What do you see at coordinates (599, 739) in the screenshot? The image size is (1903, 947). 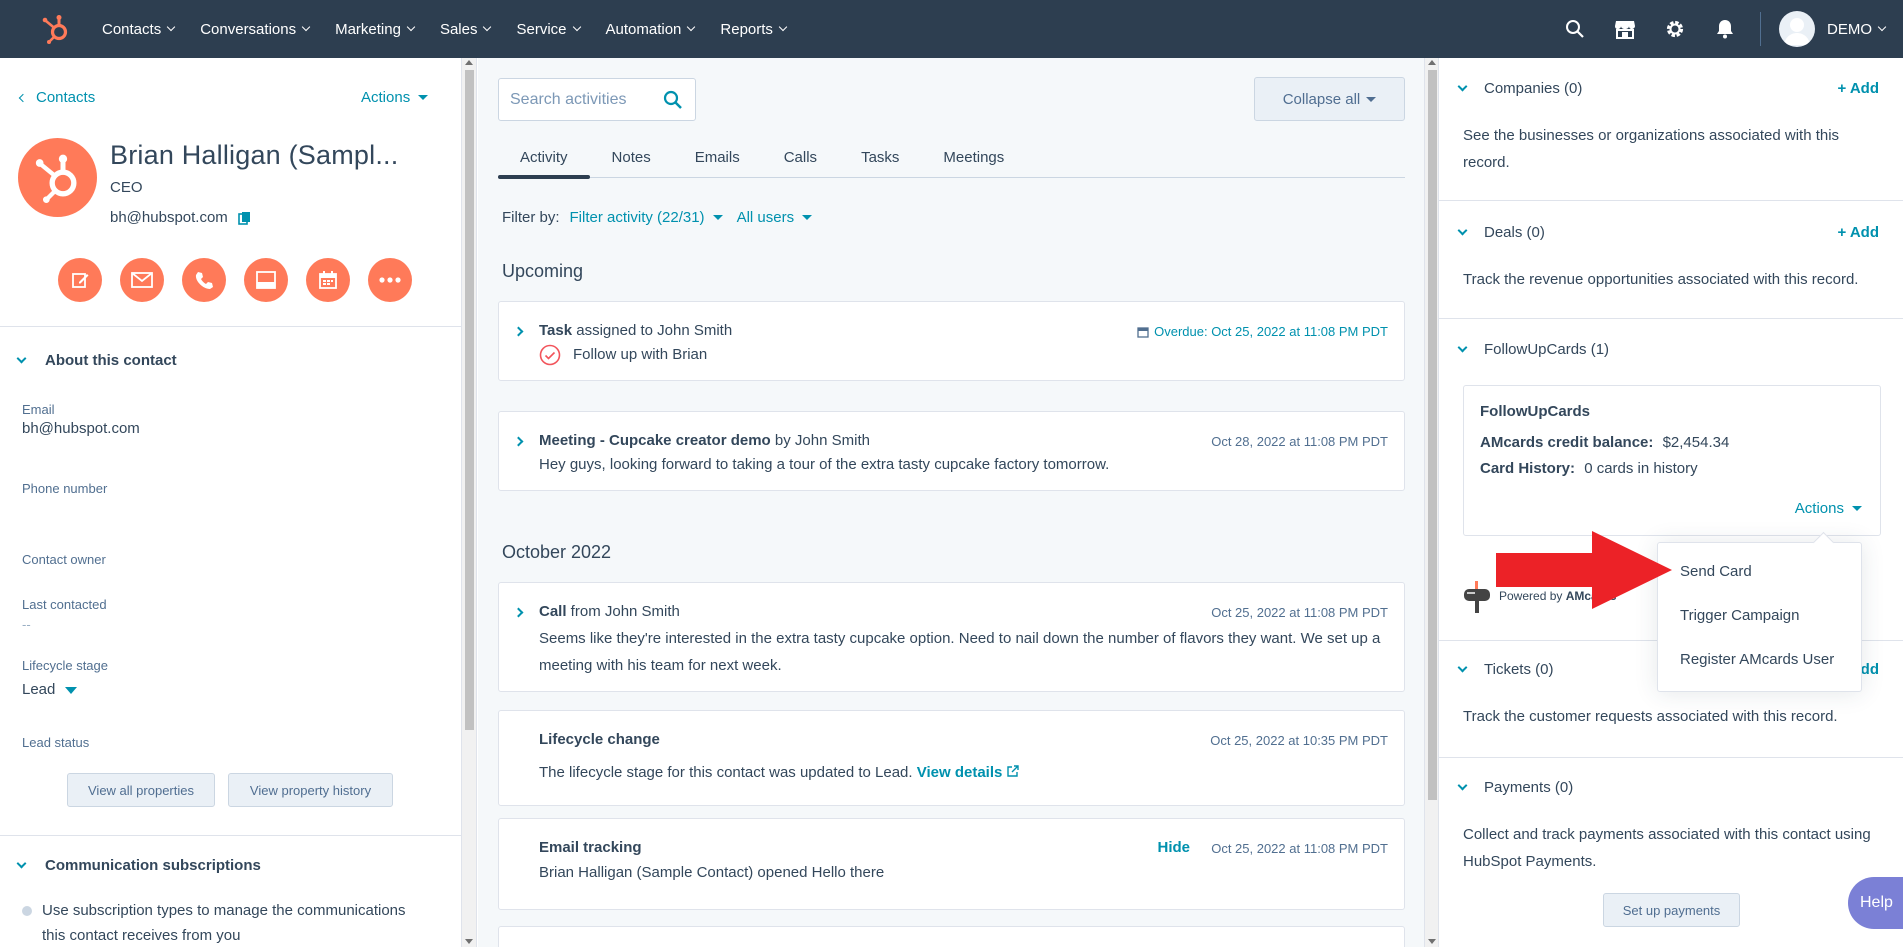 I see `lifecycle-card-header: Lifecycle change` at bounding box center [599, 739].